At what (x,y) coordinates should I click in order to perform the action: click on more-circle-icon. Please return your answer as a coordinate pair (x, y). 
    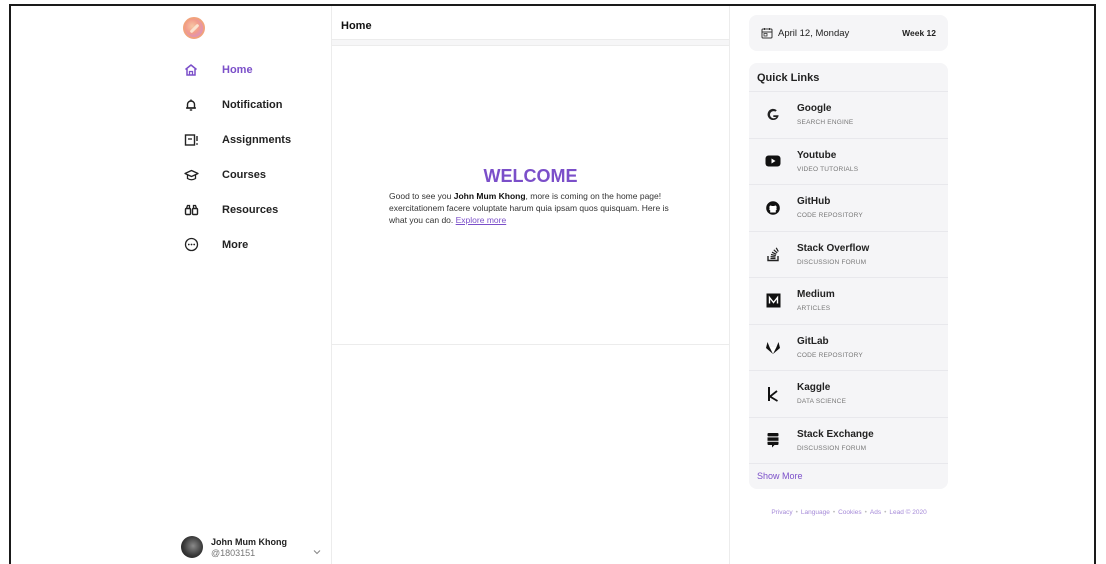
    Looking at the image, I should click on (191, 245).